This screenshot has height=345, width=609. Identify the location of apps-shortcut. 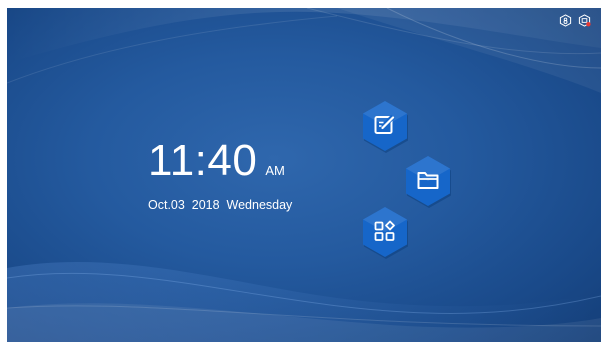
(385, 232).